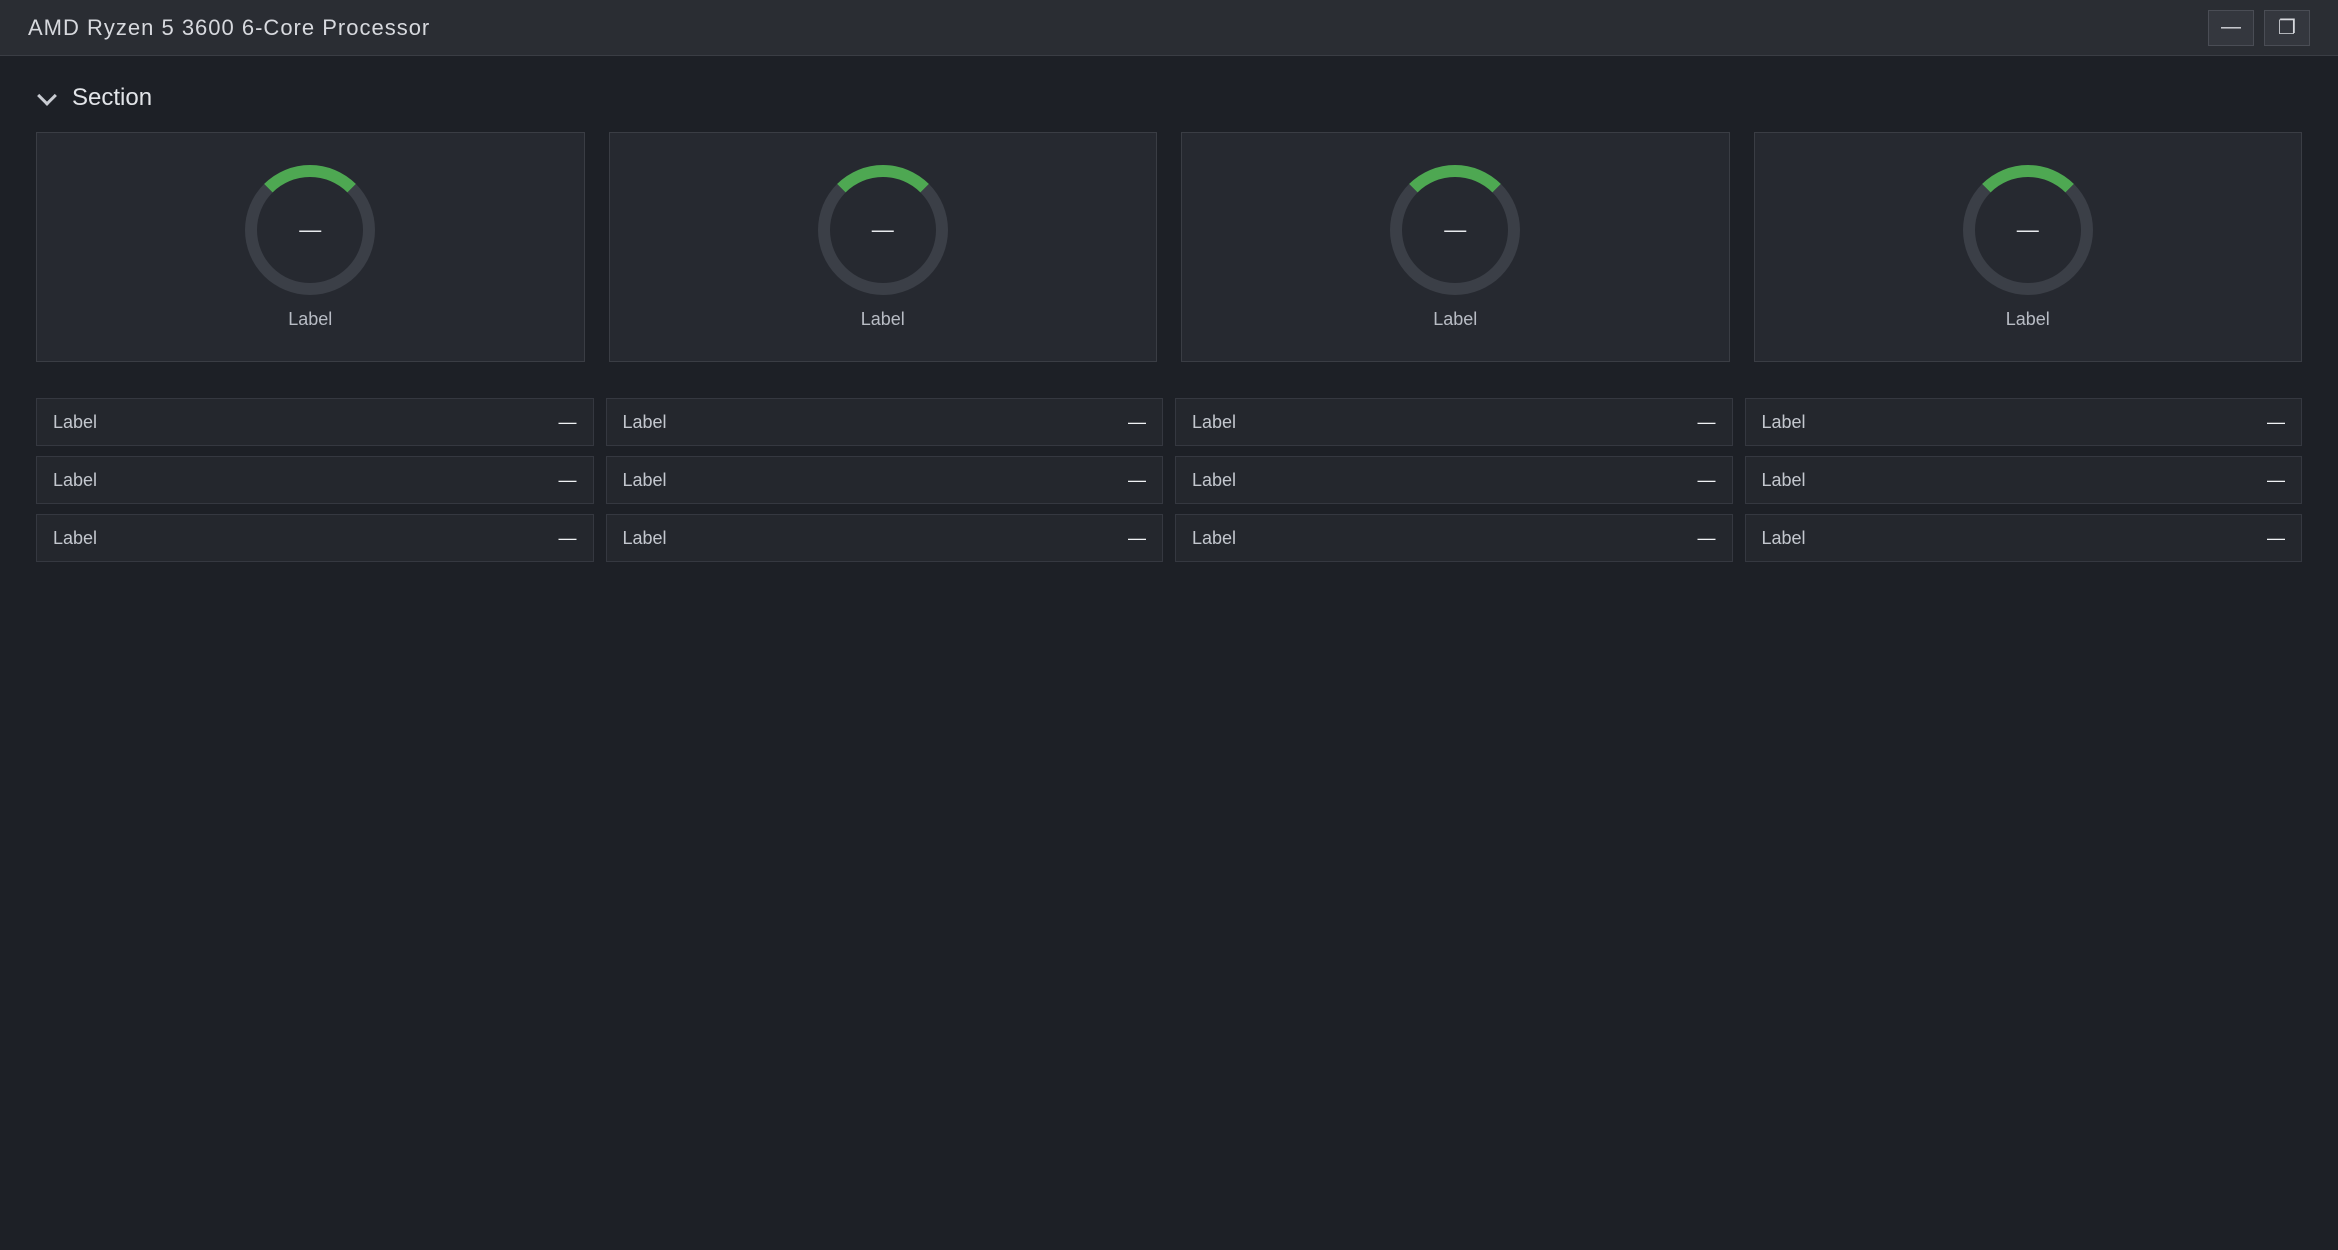 This screenshot has width=2338, height=1250. What do you see at coordinates (229, 27) in the screenshot?
I see `window-title: AMD Ryzen 5 3600 6-Core Processor` at bounding box center [229, 27].